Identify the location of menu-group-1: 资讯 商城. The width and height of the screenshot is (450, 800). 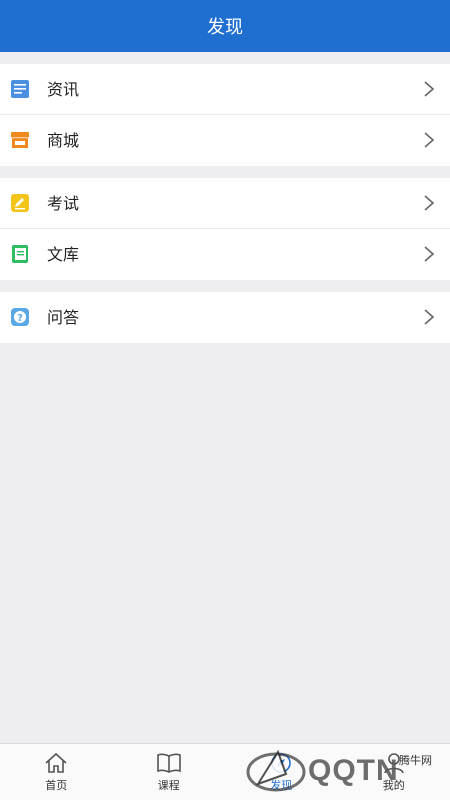
(225, 115).